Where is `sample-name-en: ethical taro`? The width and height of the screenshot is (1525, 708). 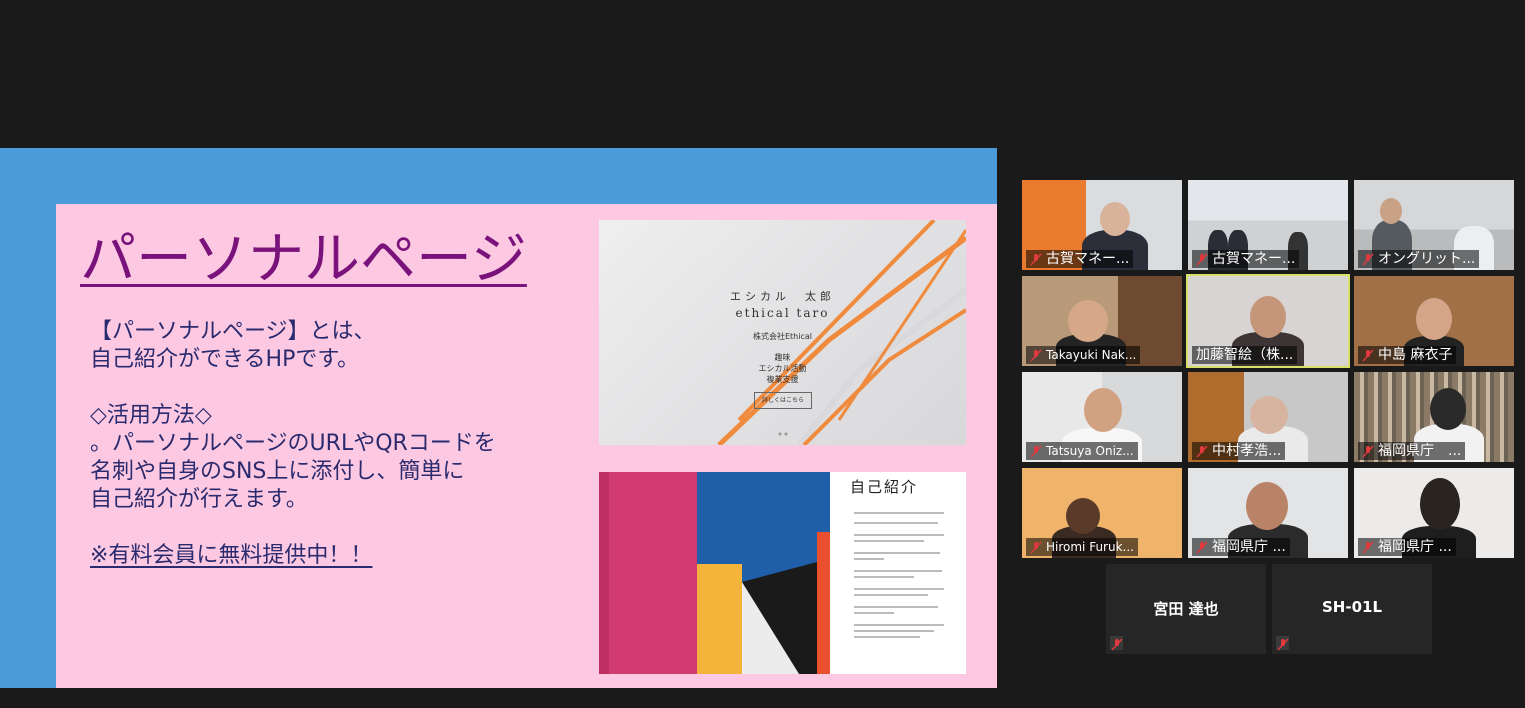 sample-name-en: ethical taro is located at coordinates (782, 313).